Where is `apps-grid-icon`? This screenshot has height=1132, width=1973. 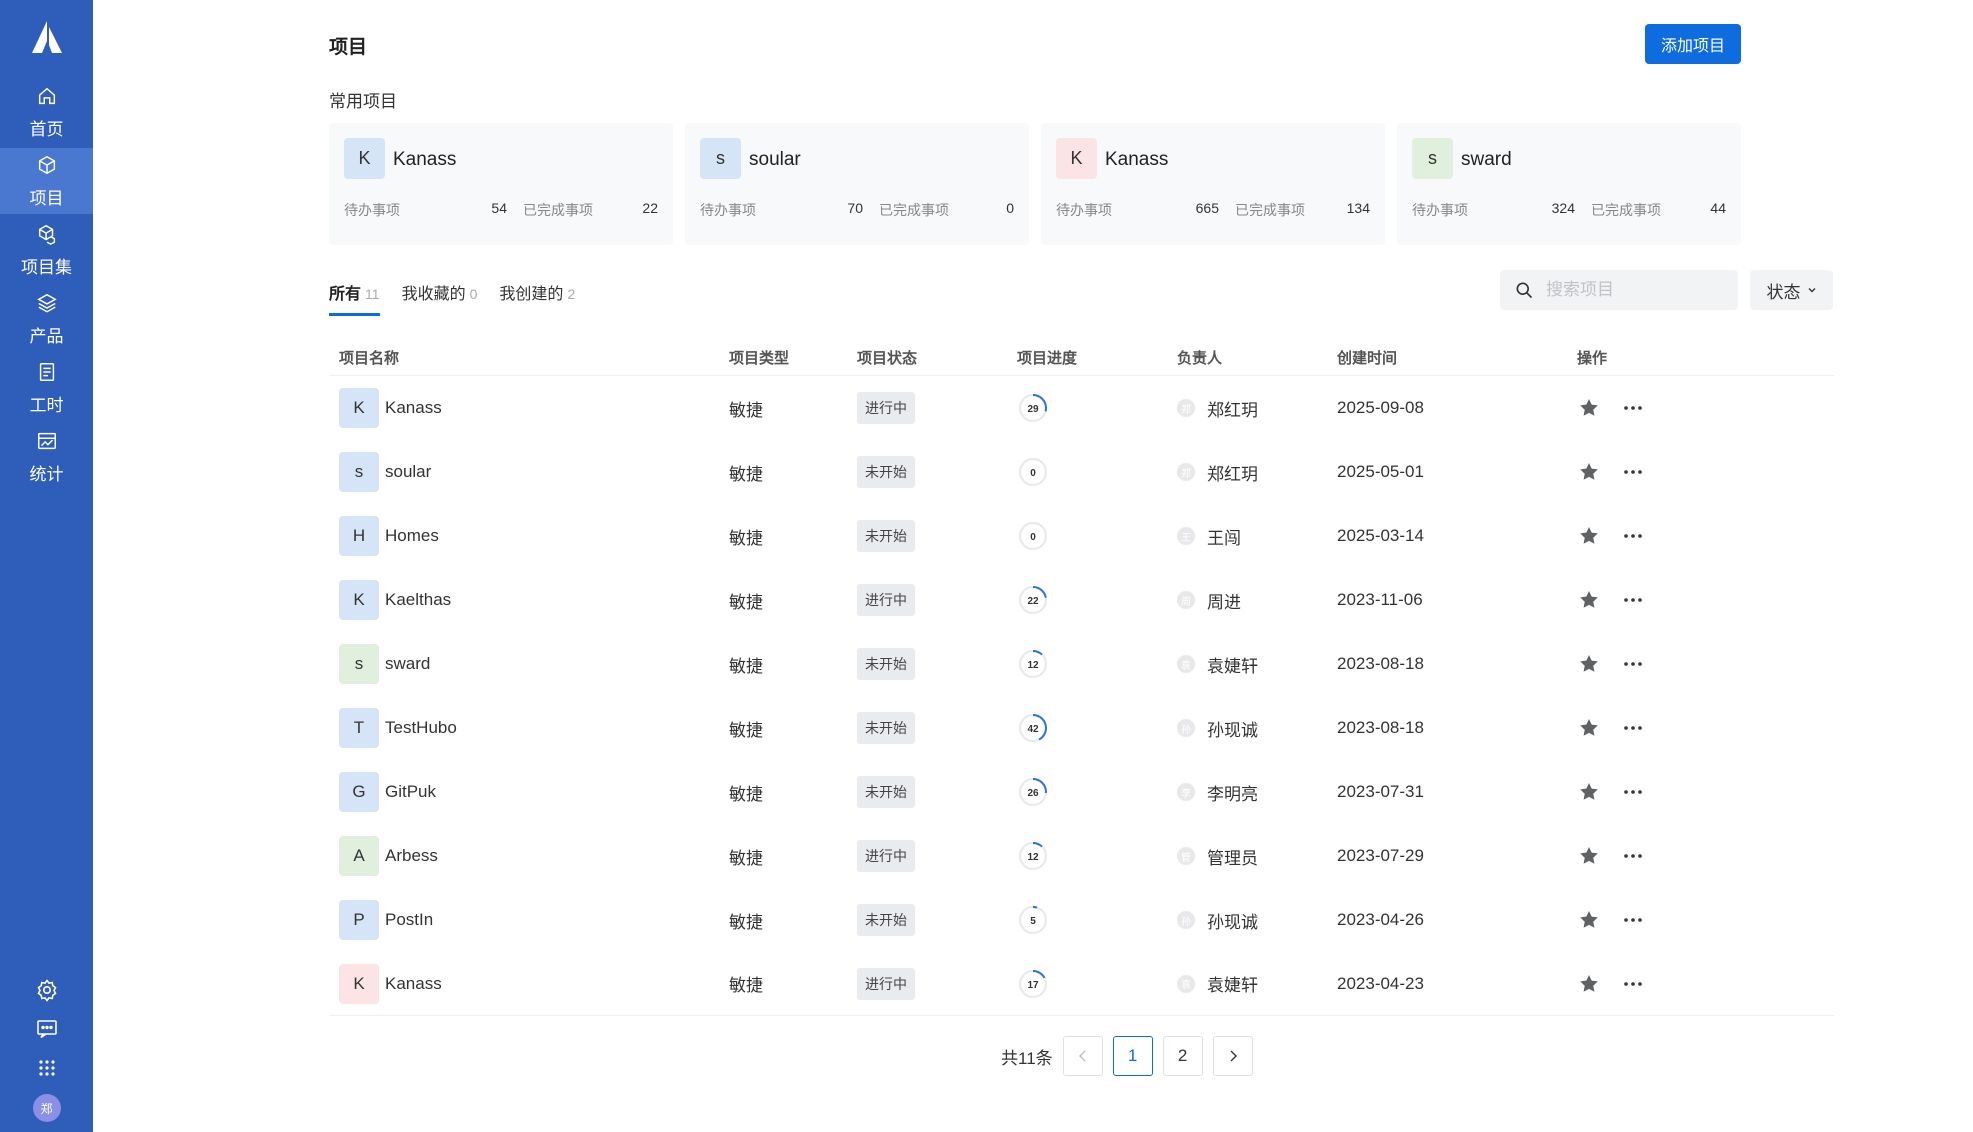 apps-grid-icon is located at coordinates (46, 1067).